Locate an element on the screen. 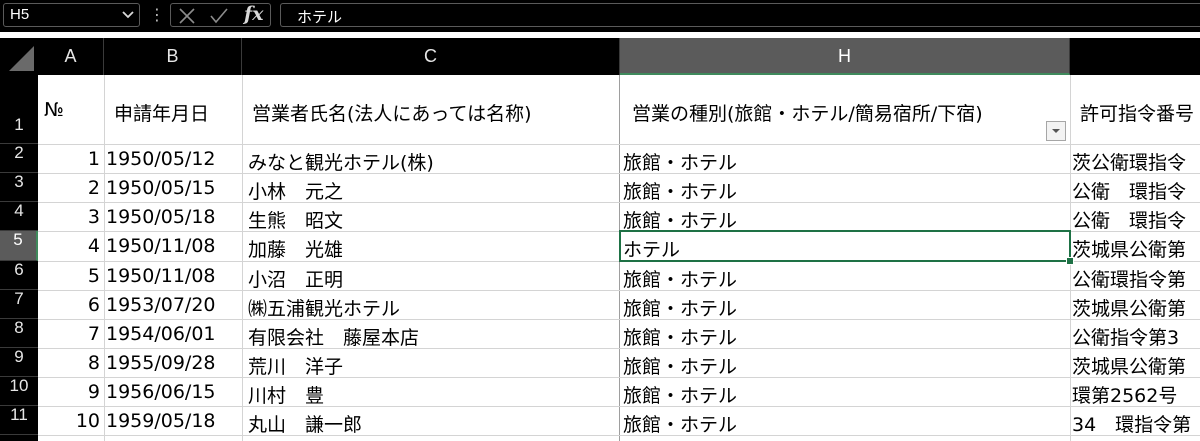 The width and height of the screenshot is (1200, 441). column-header-b: B is located at coordinates (173, 56).